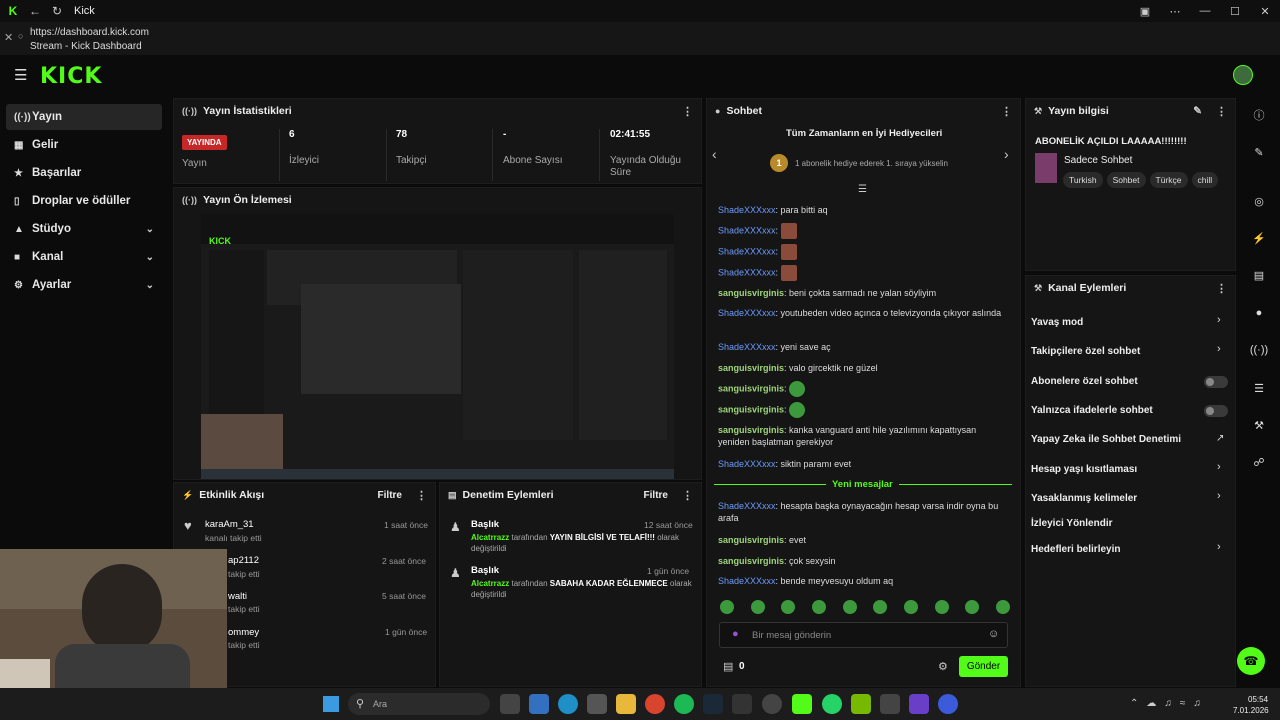 The image size is (1280, 720). What do you see at coordinates (1126, 180) in the screenshot?
I see `tag: Sohbet` at bounding box center [1126, 180].